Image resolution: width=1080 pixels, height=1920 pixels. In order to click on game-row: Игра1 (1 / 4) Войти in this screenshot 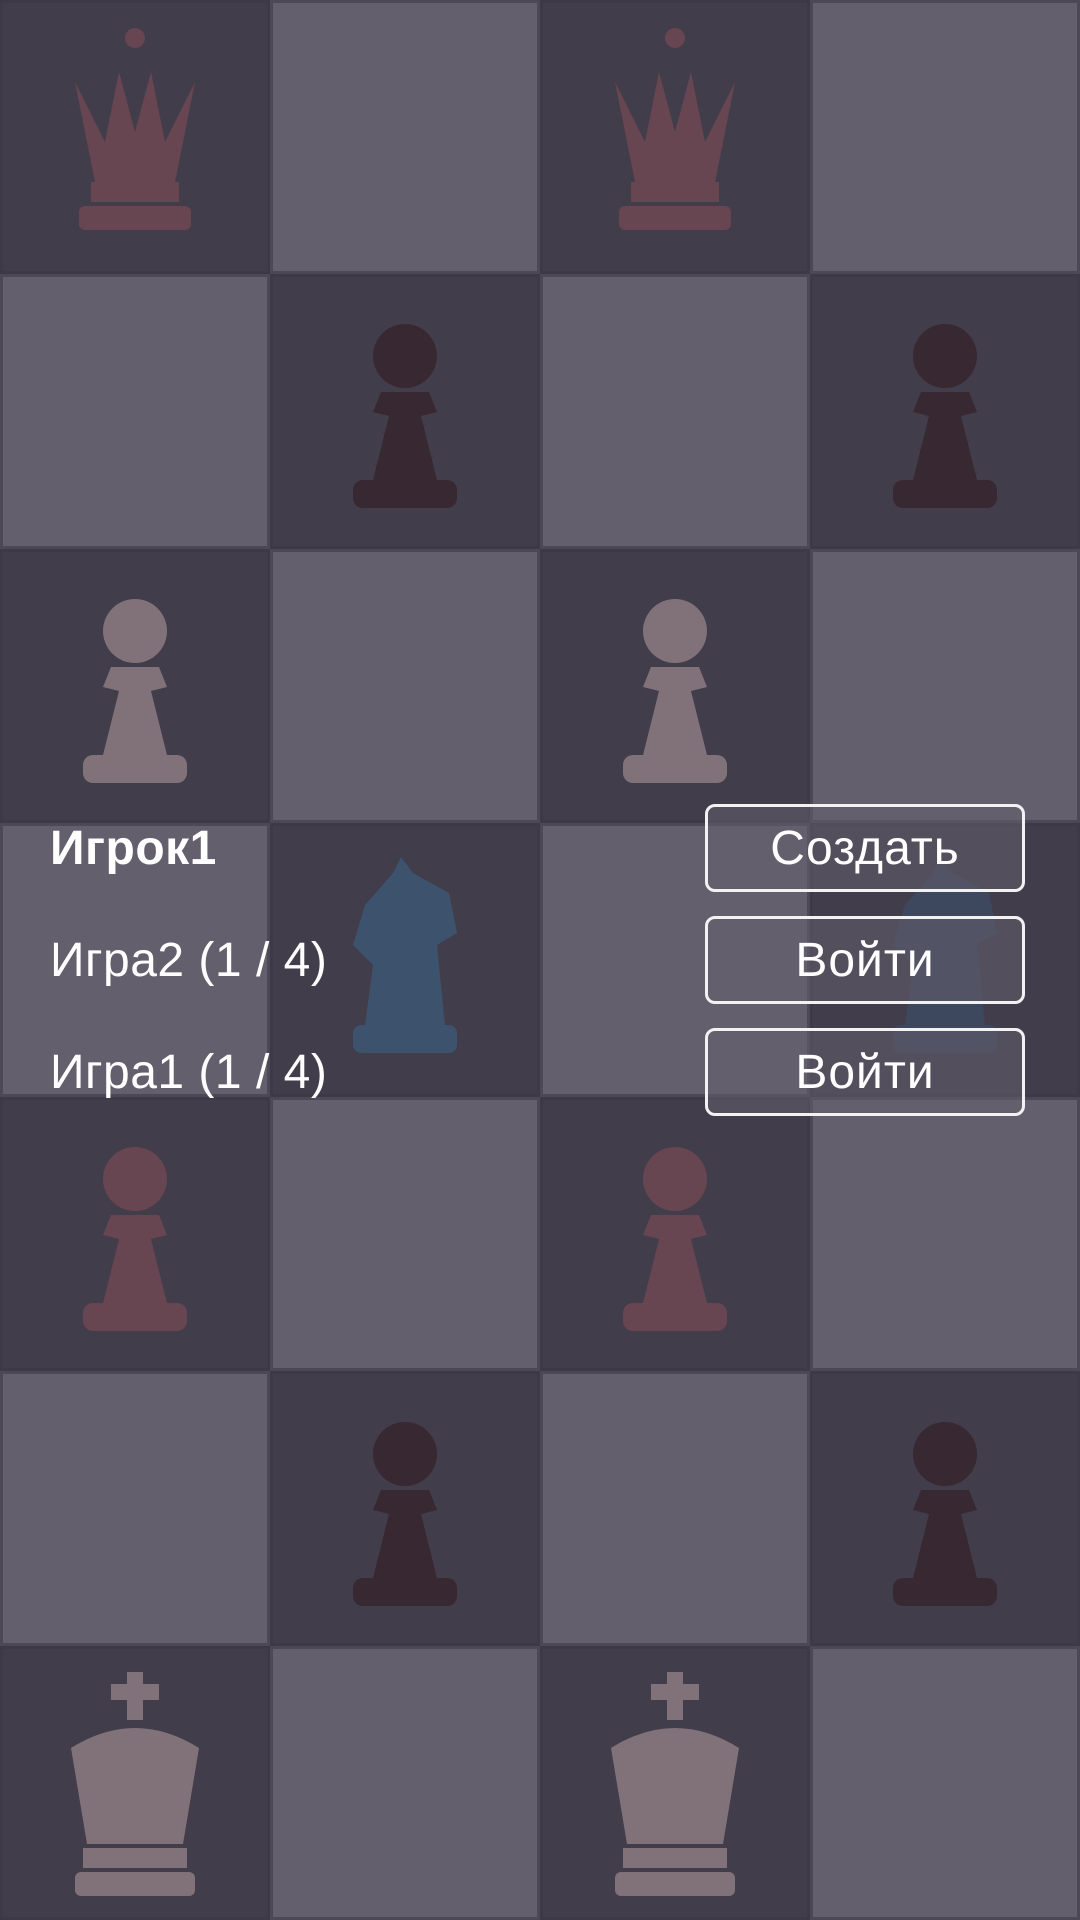, I will do `click(537, 1072)`.